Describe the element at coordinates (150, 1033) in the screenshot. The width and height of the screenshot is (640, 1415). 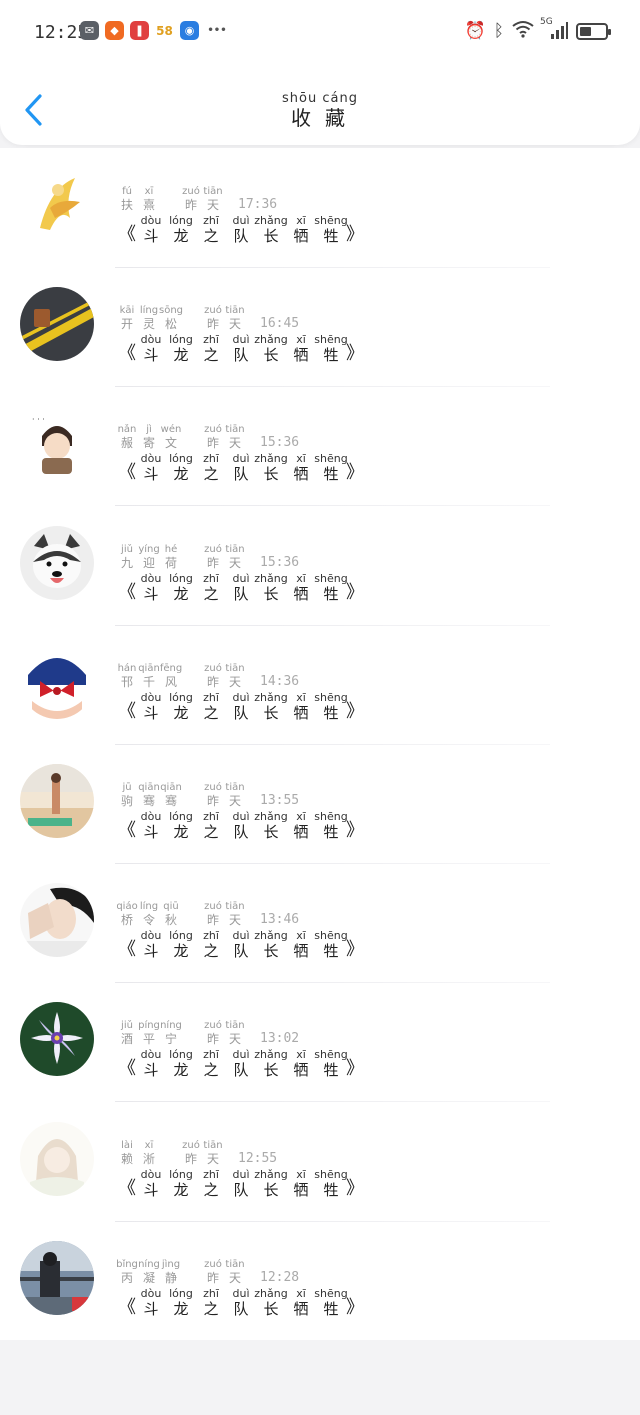
I see `user-name: jiǔ 酒 píng 平 níng 宁` at that location.